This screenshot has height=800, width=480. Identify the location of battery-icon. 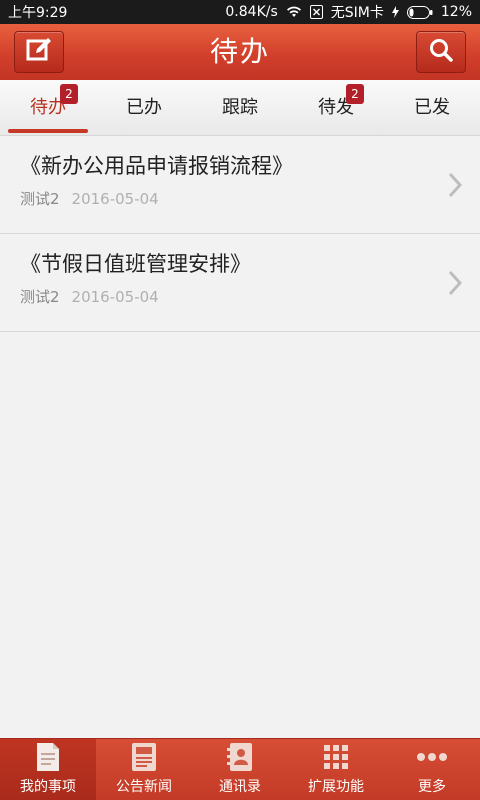
(419, 12).